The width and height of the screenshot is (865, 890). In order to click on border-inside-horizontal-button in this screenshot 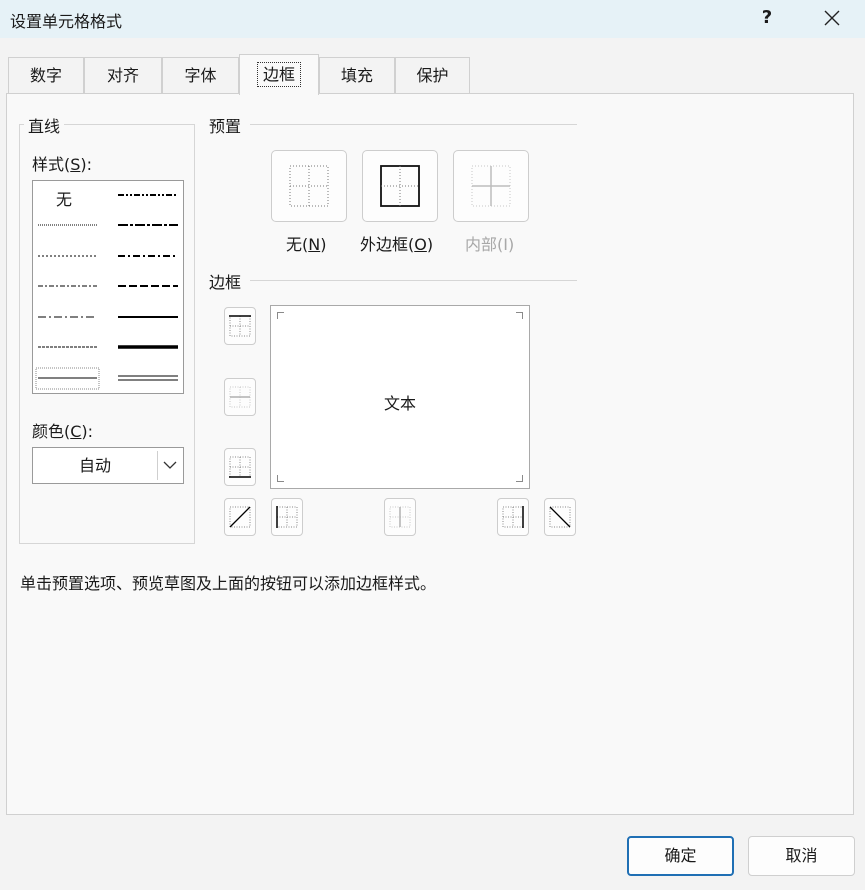, I will do `click(240, 397)`.